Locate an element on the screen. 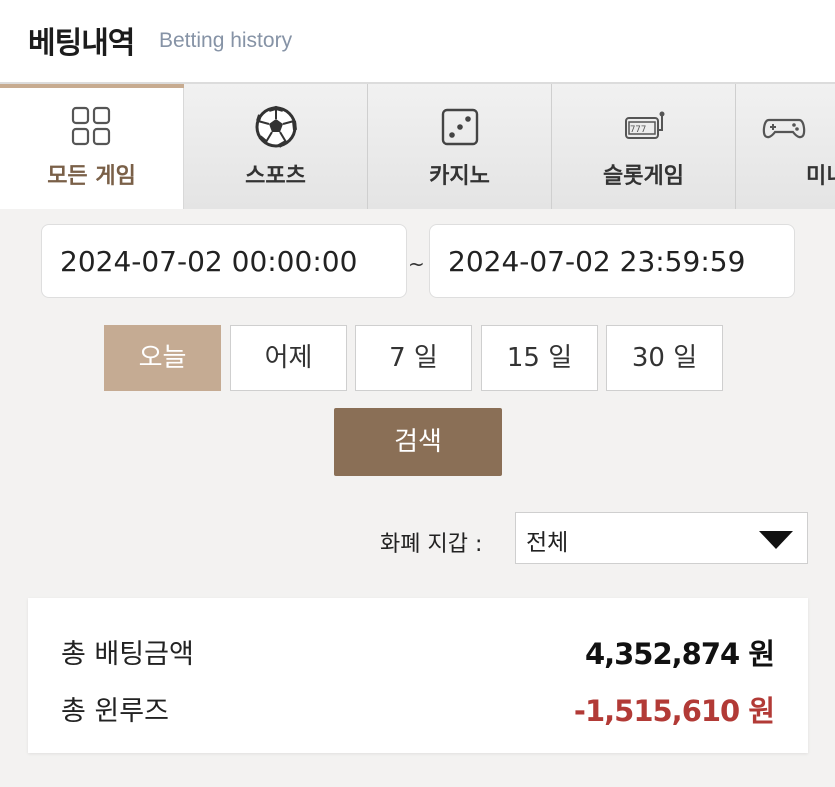 This screenshot has height=787, width=835. tab-label: 스포츠 is located at coordinates (275, 176).